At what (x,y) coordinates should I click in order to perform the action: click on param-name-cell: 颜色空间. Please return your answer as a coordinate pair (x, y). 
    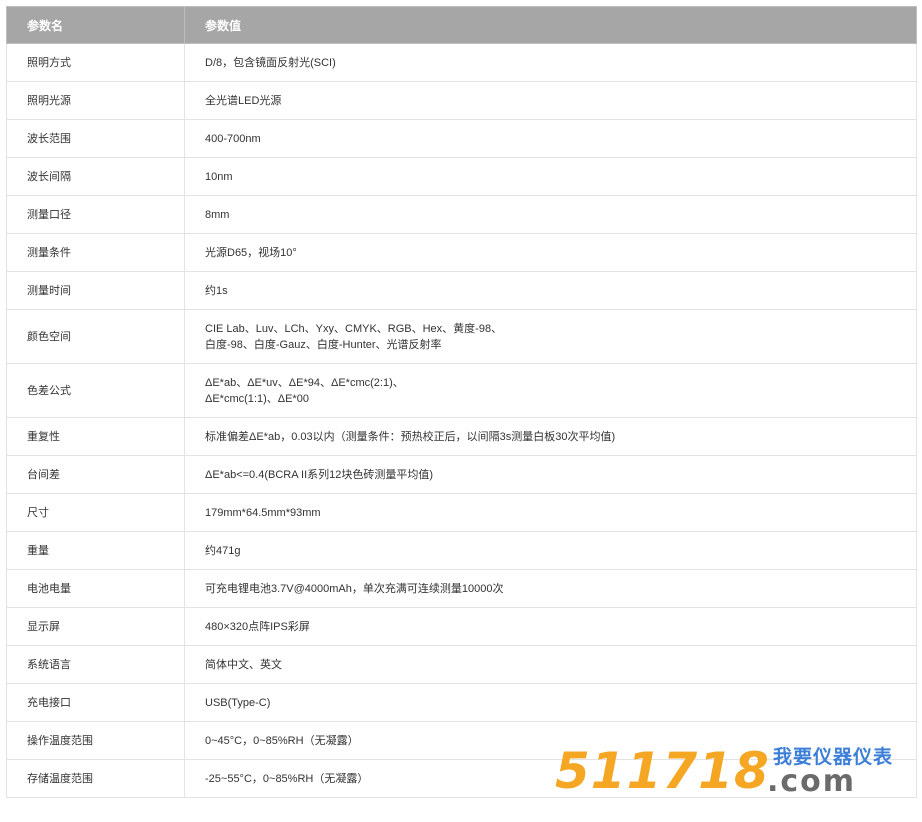
    Looking at the image, I should click on (95, 336).